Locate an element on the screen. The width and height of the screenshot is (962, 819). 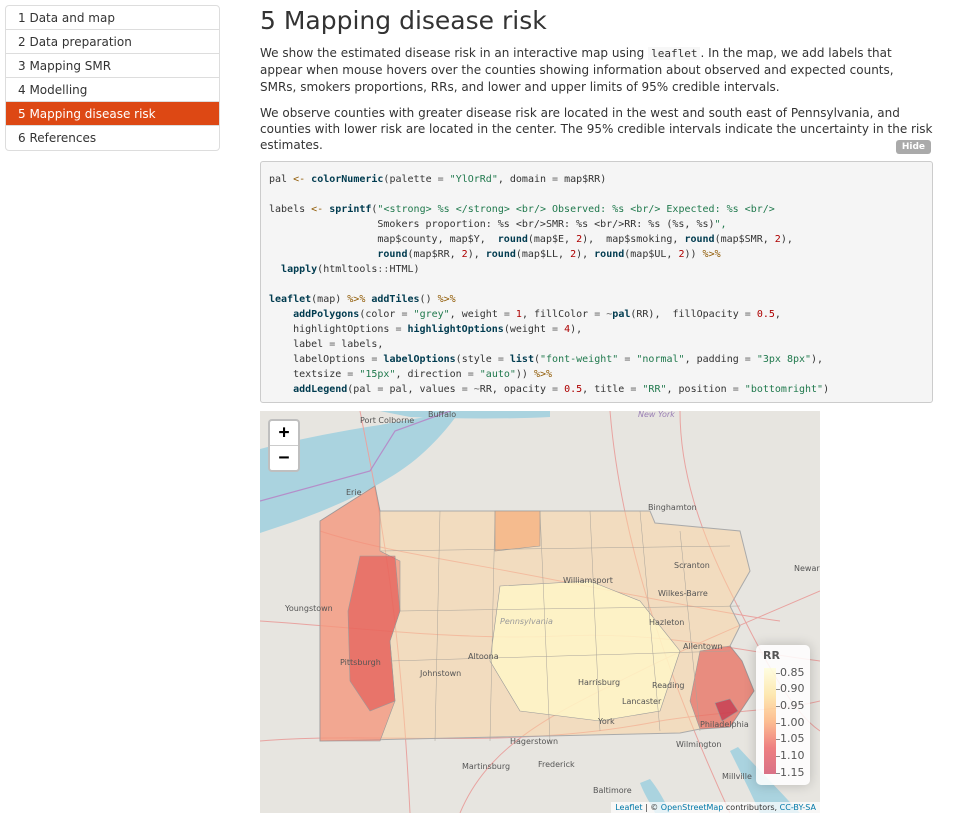
city-label: Scranton is located at coordinates (692, 565).